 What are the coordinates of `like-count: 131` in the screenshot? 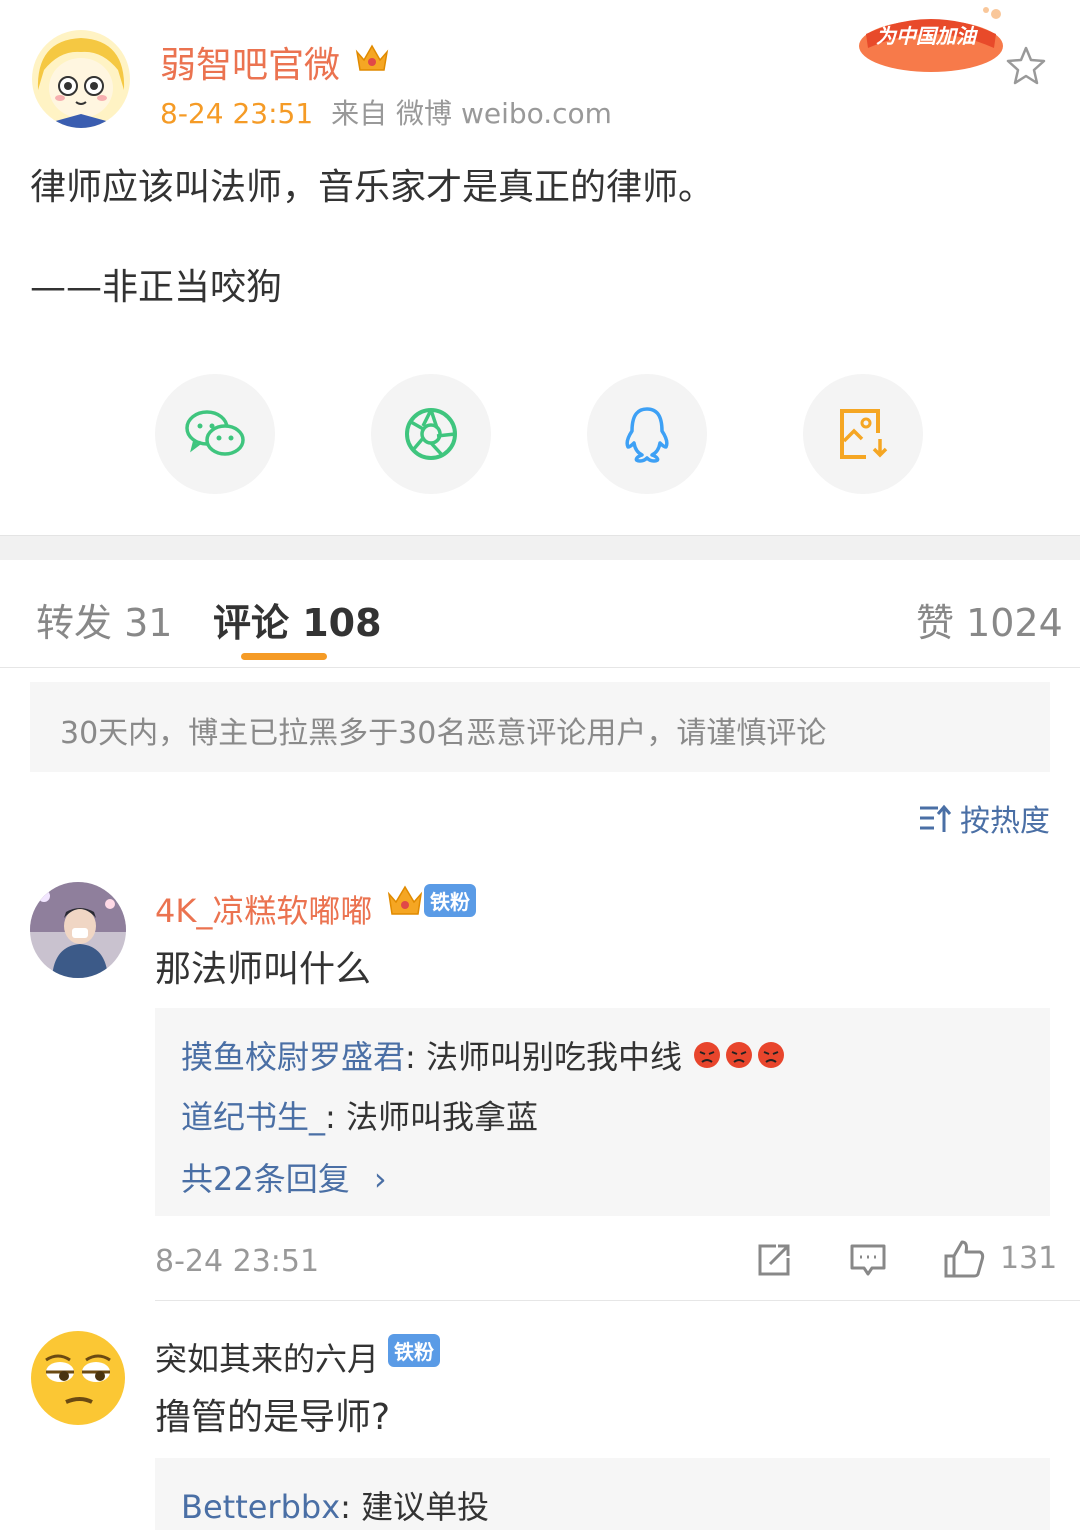 It's located at (1029, 1258).